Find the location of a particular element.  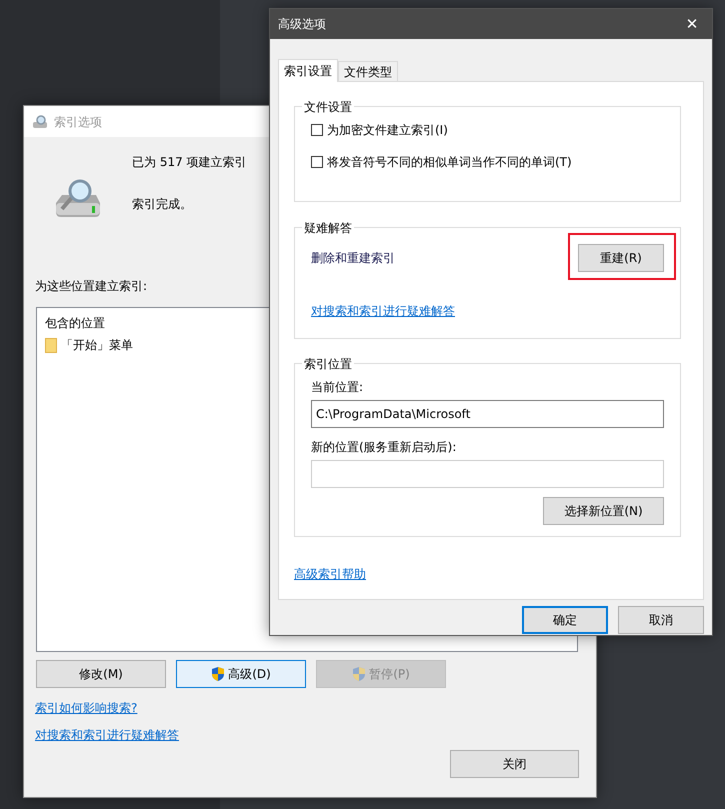

dialog-button: 确定 is located at coordinates (565, 620).